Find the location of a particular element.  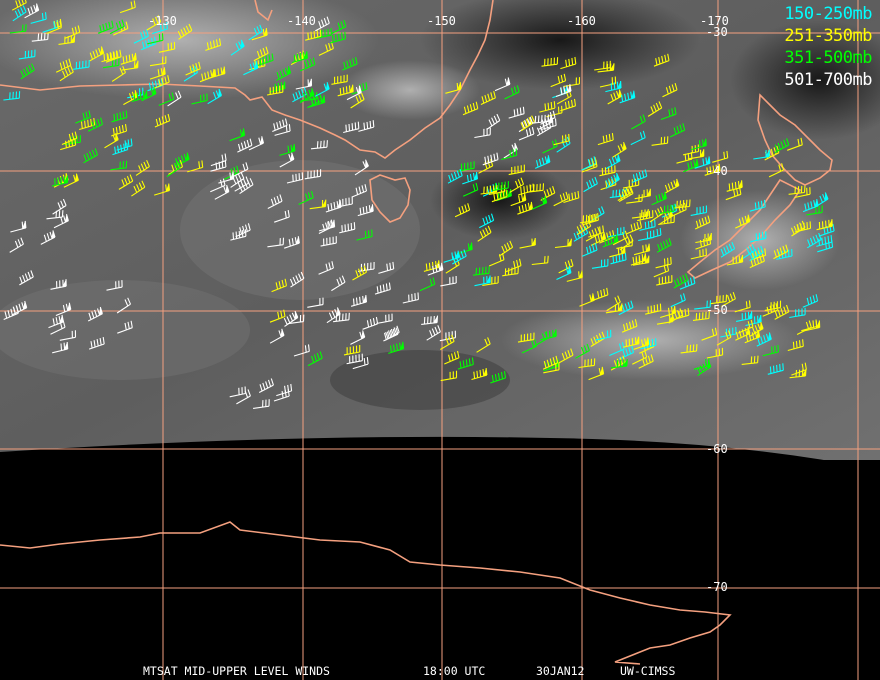

observation-date: 30JAN12 is located at coordinates (560, 671).